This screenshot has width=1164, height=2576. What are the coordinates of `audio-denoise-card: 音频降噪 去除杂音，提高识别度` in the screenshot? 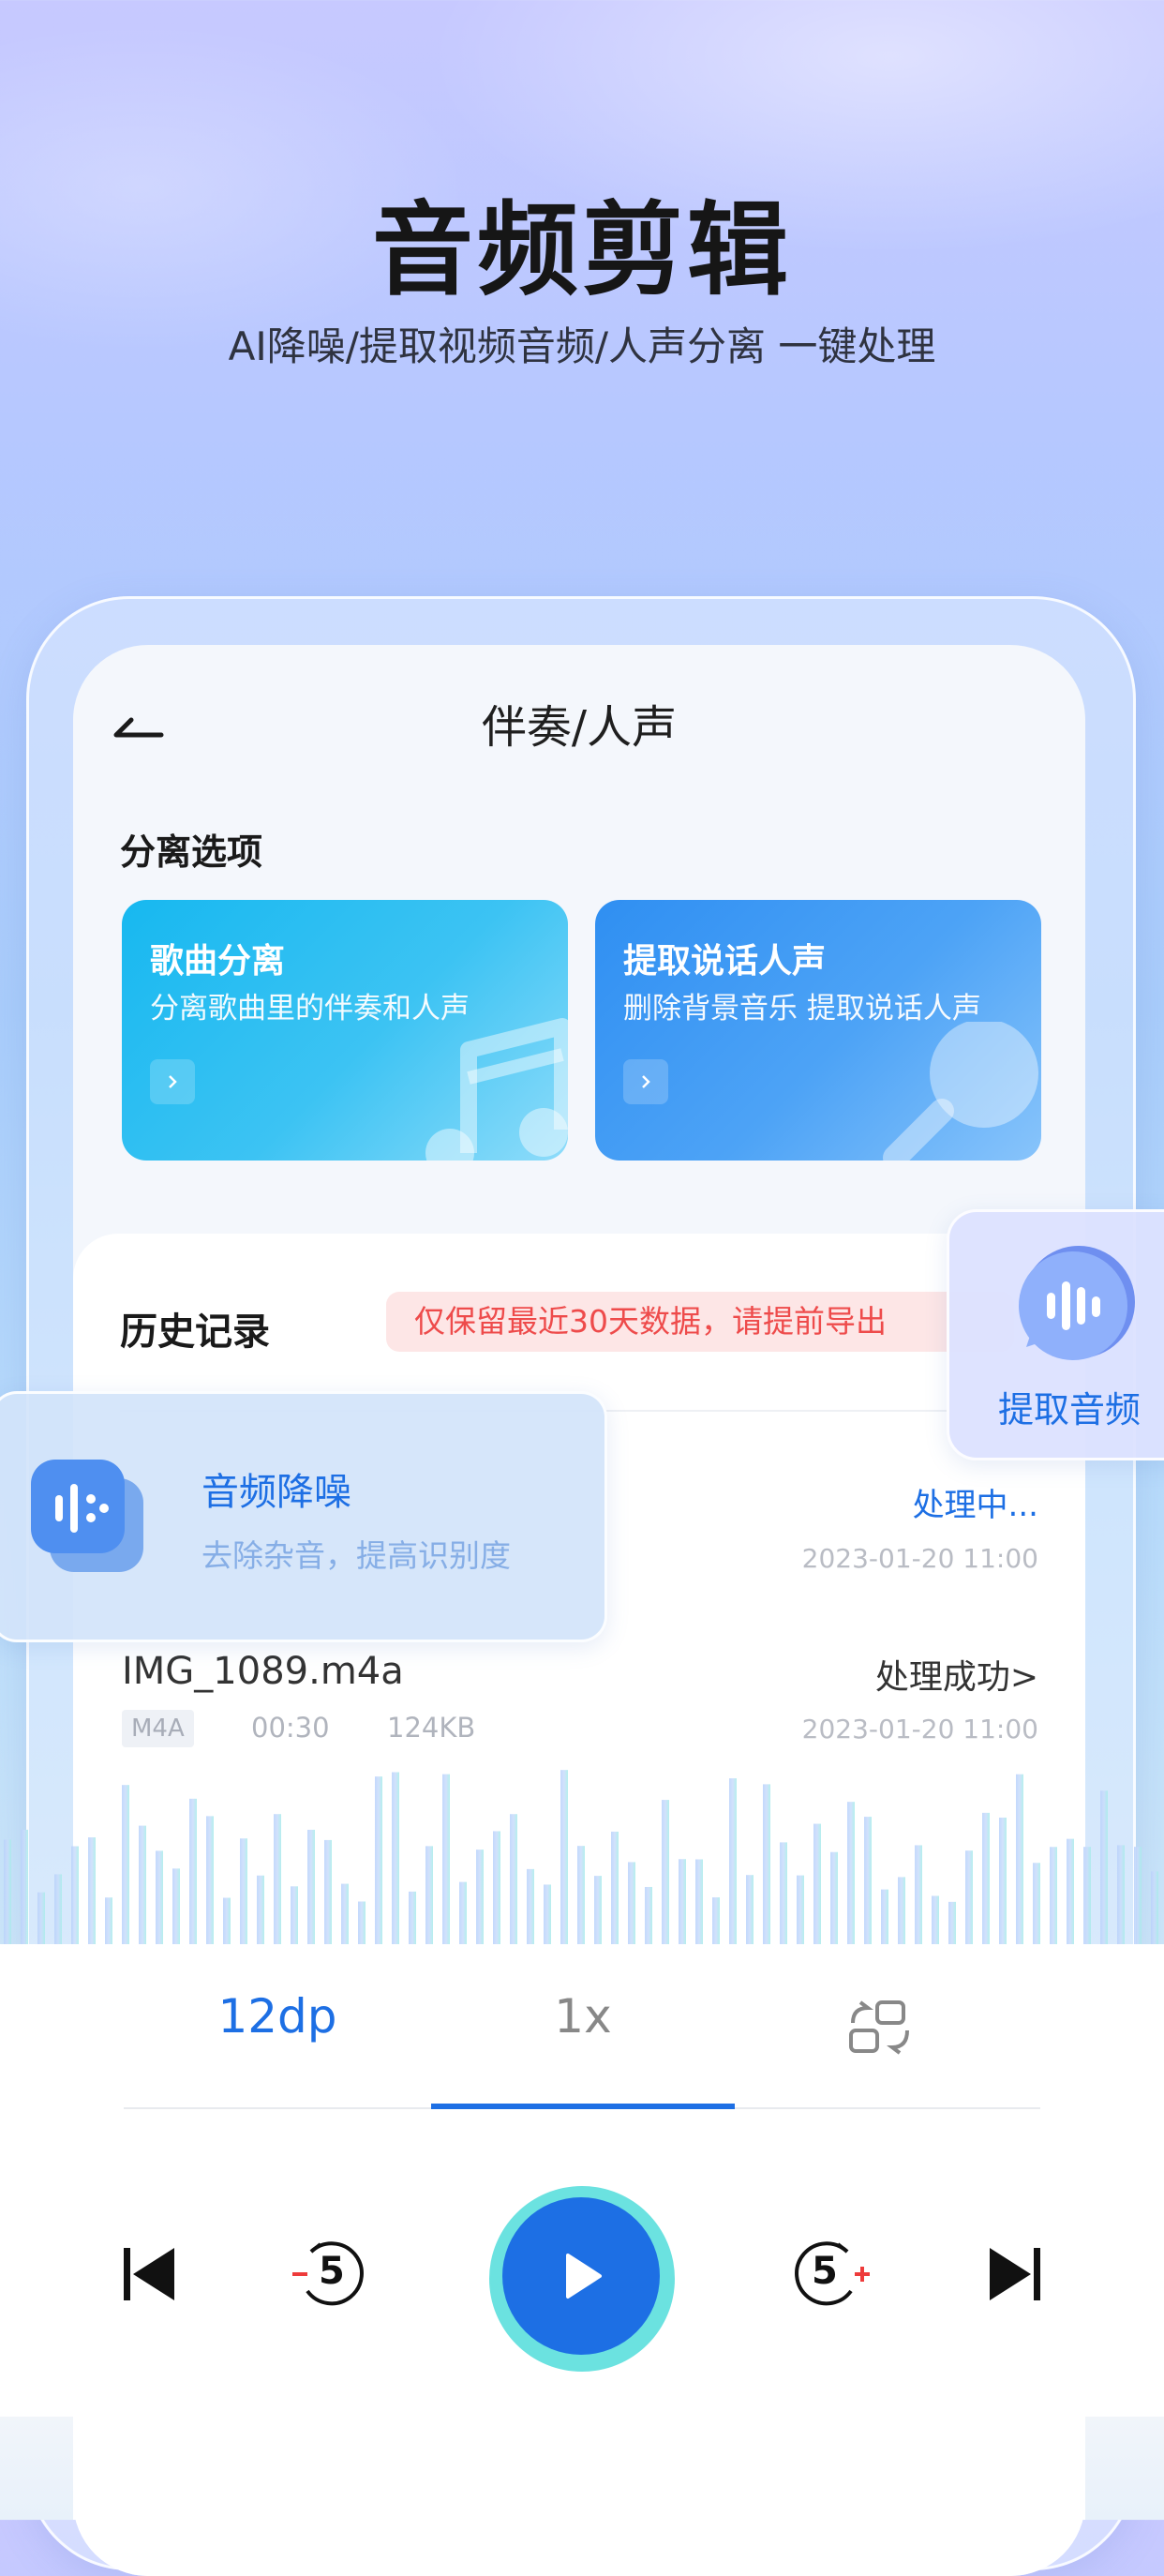 It's located at (303, 1517).